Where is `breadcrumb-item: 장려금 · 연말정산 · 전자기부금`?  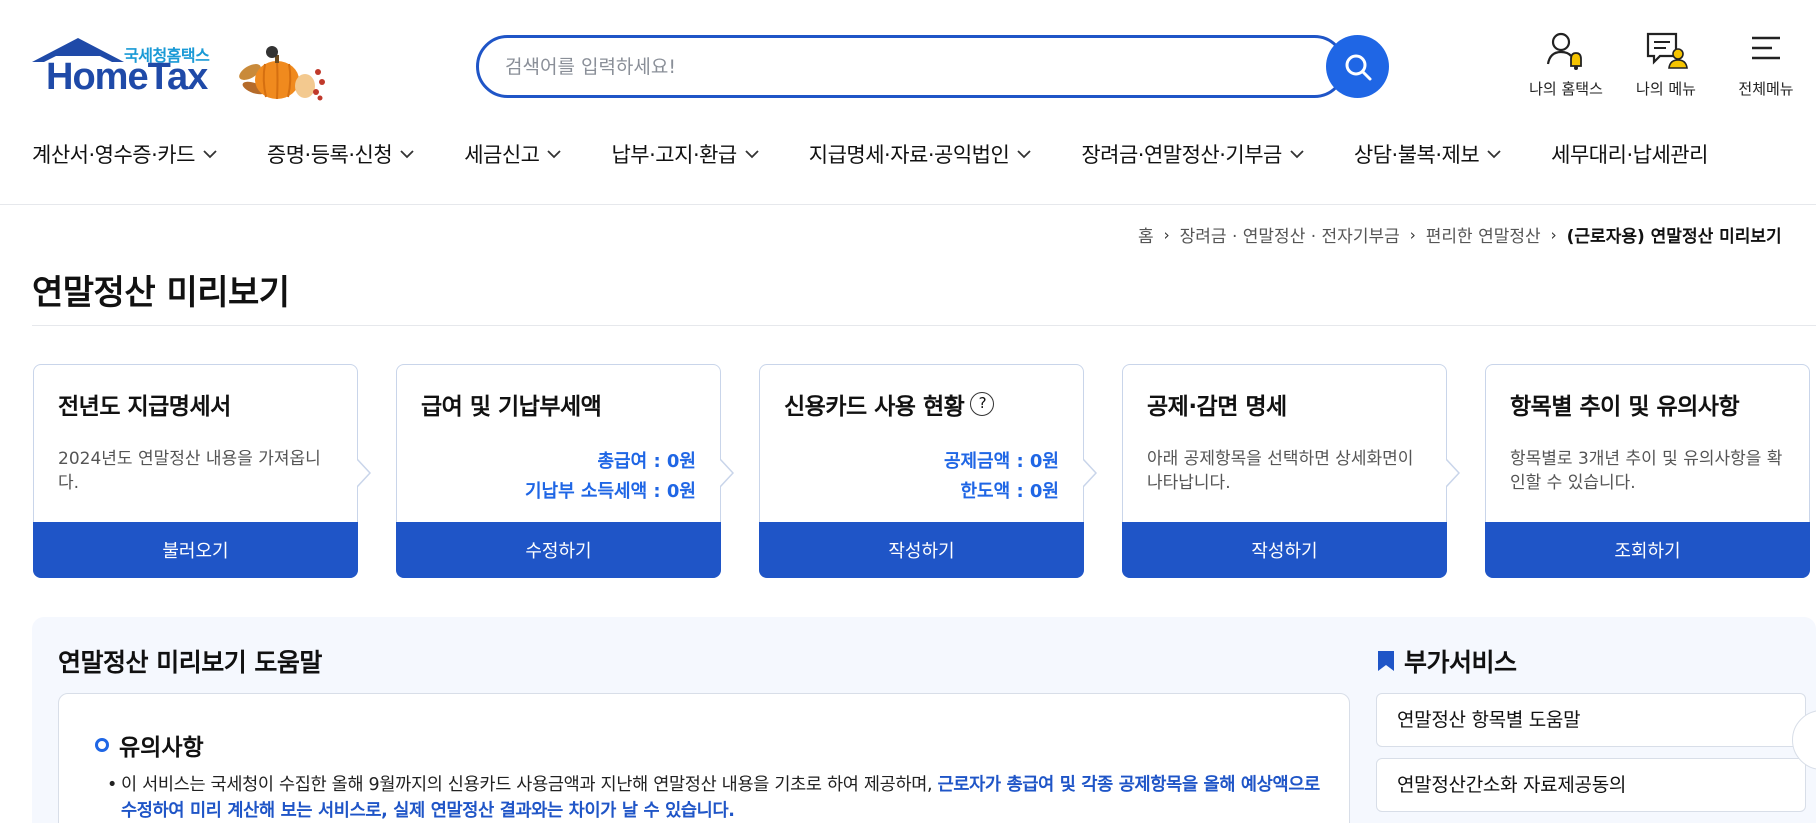
breadcrumb-item: 장려금 · 연말정산 · 전자기부금 is located at coordinates (1290, 234).